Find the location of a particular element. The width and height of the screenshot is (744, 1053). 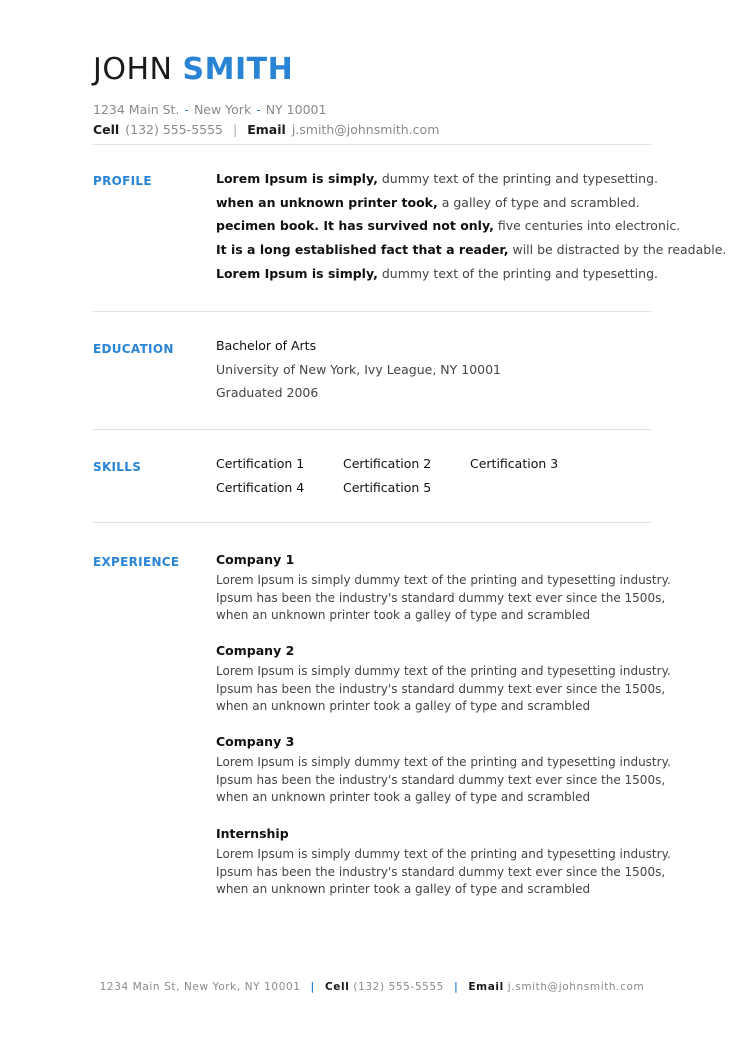

email-label: Email is located at coordinates (266, 129).